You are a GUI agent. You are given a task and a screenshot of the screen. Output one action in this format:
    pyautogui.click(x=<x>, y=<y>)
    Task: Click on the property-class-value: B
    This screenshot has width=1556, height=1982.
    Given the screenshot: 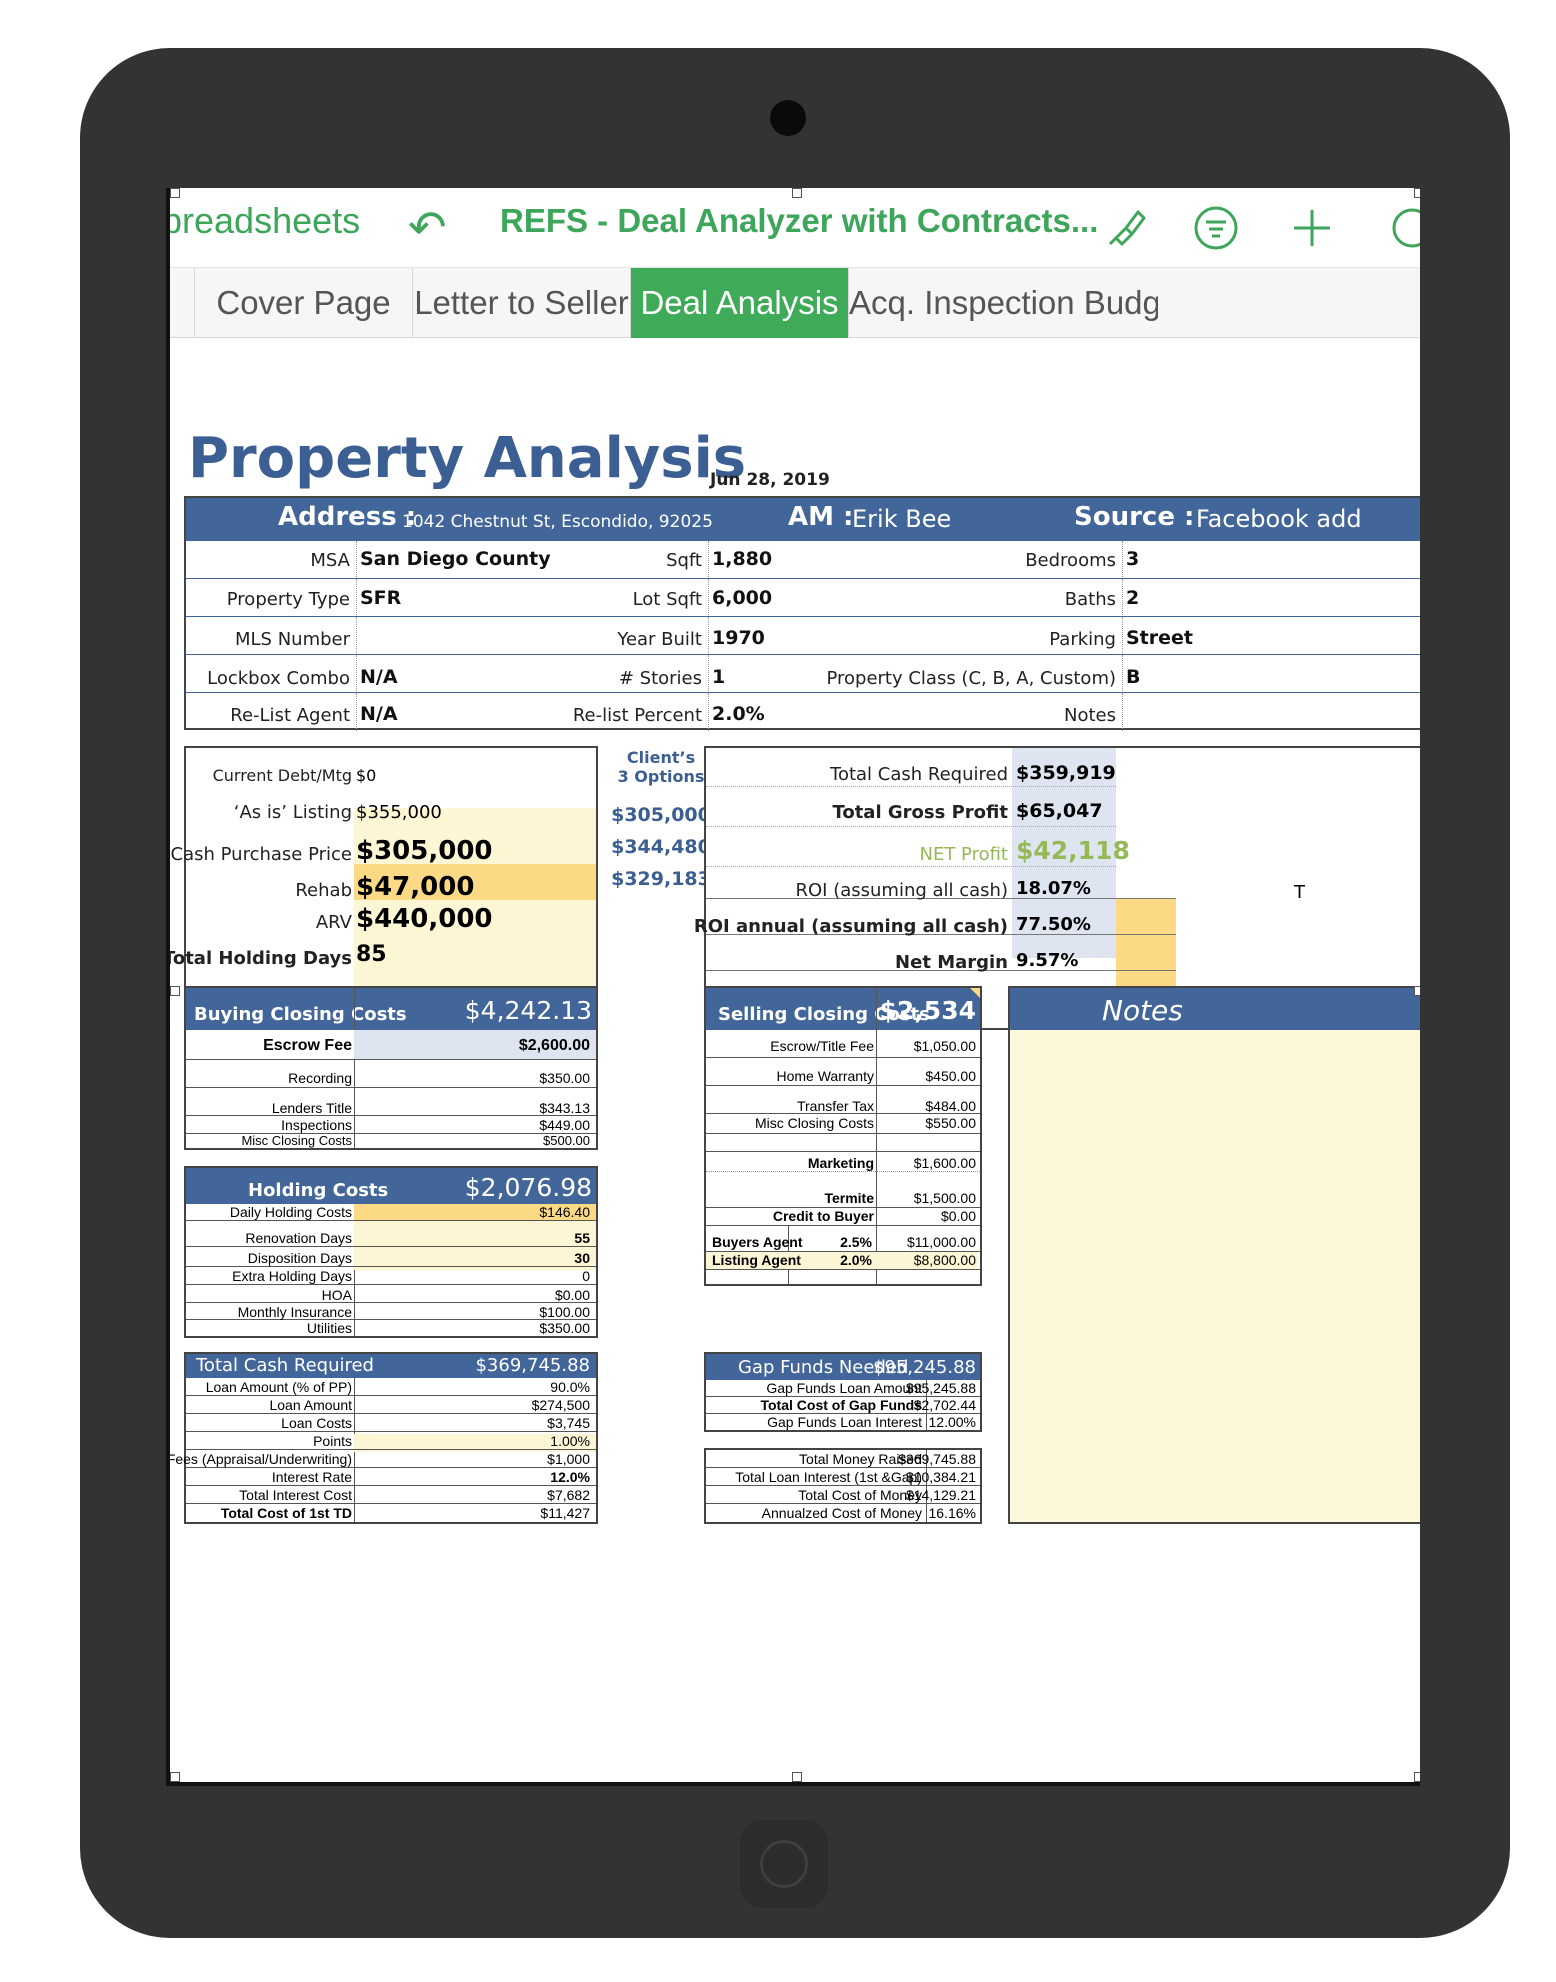 What is the action you would take?
    pyautogui.click(x=1133, y=677)
    